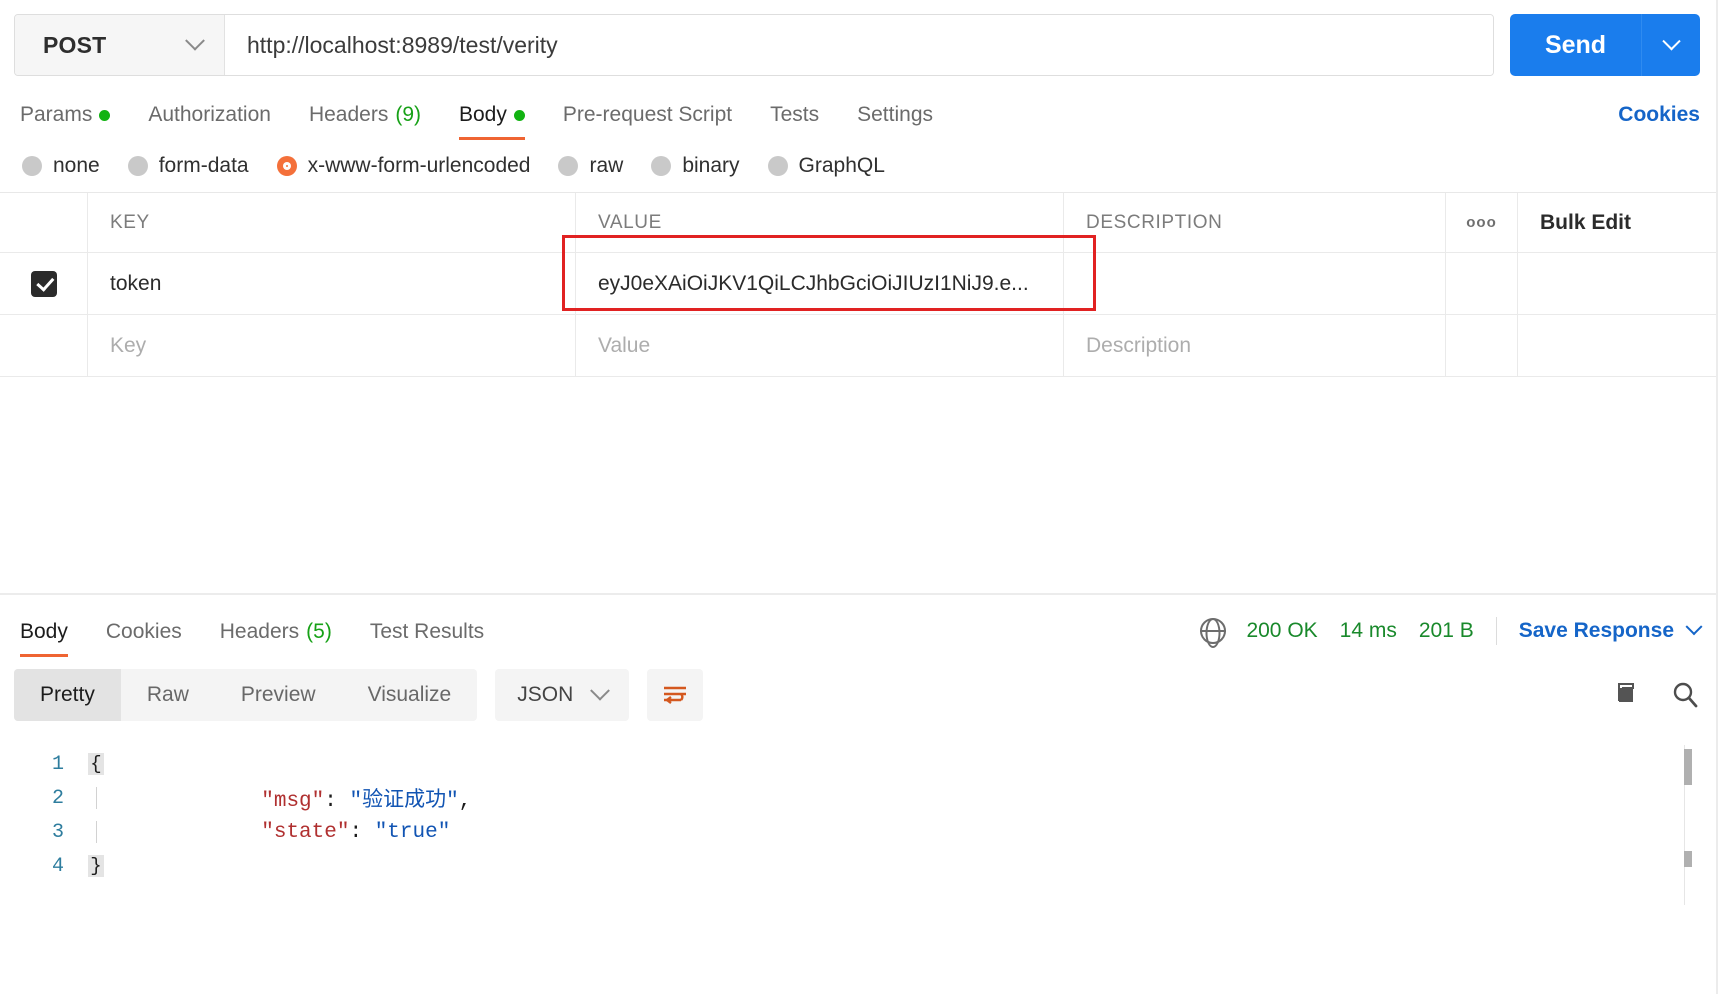  I want to click on tab-pre-request-script: Pre-request Script, so click(647, 121).